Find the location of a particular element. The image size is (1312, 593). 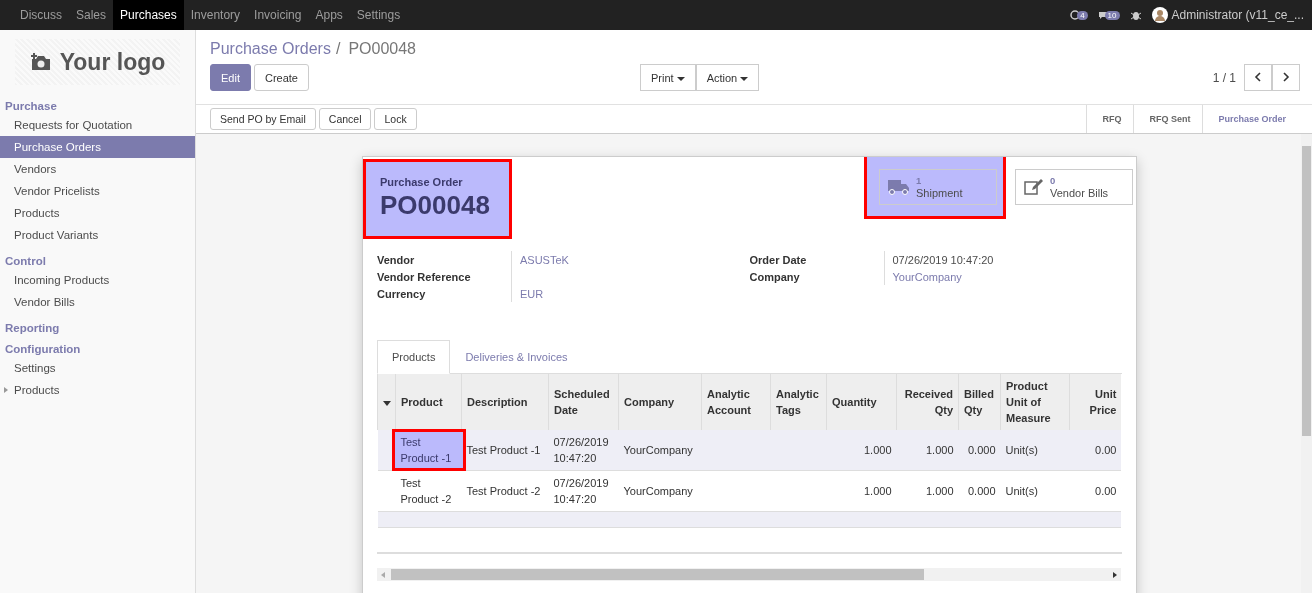

table-cell-text: Test Product -1 is located at coordinates (503, 450).